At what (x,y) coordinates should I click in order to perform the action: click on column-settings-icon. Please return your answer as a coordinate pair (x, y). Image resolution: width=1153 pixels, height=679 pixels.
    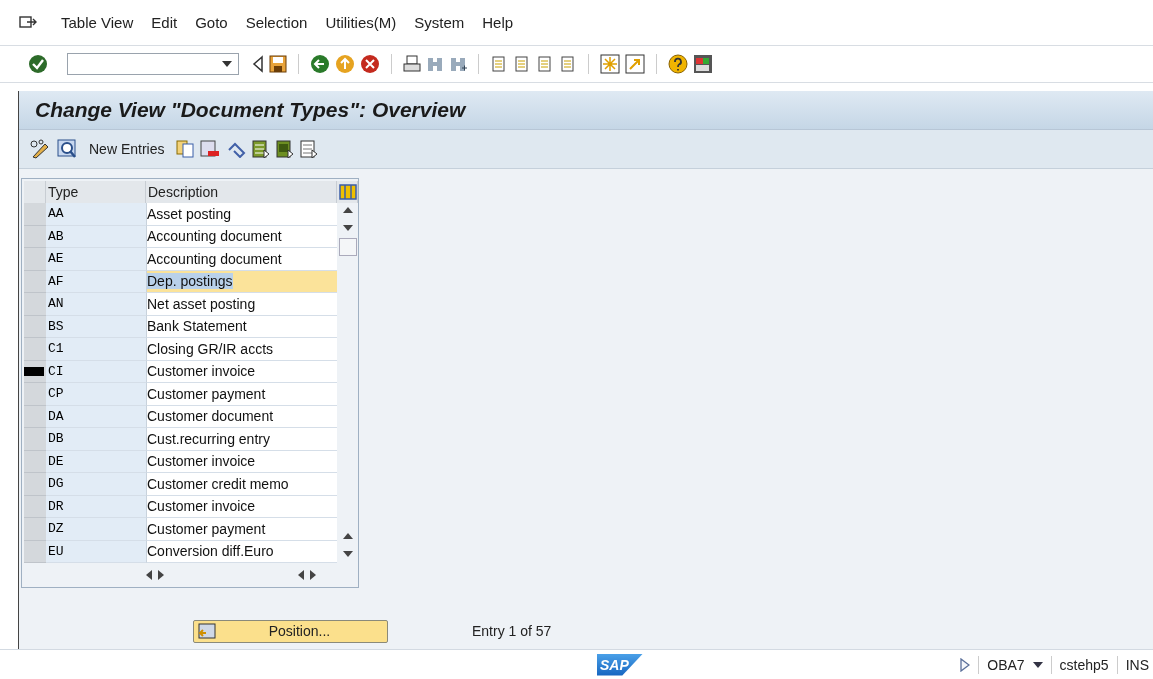
    Looking at the image, I should click on (348, 192).